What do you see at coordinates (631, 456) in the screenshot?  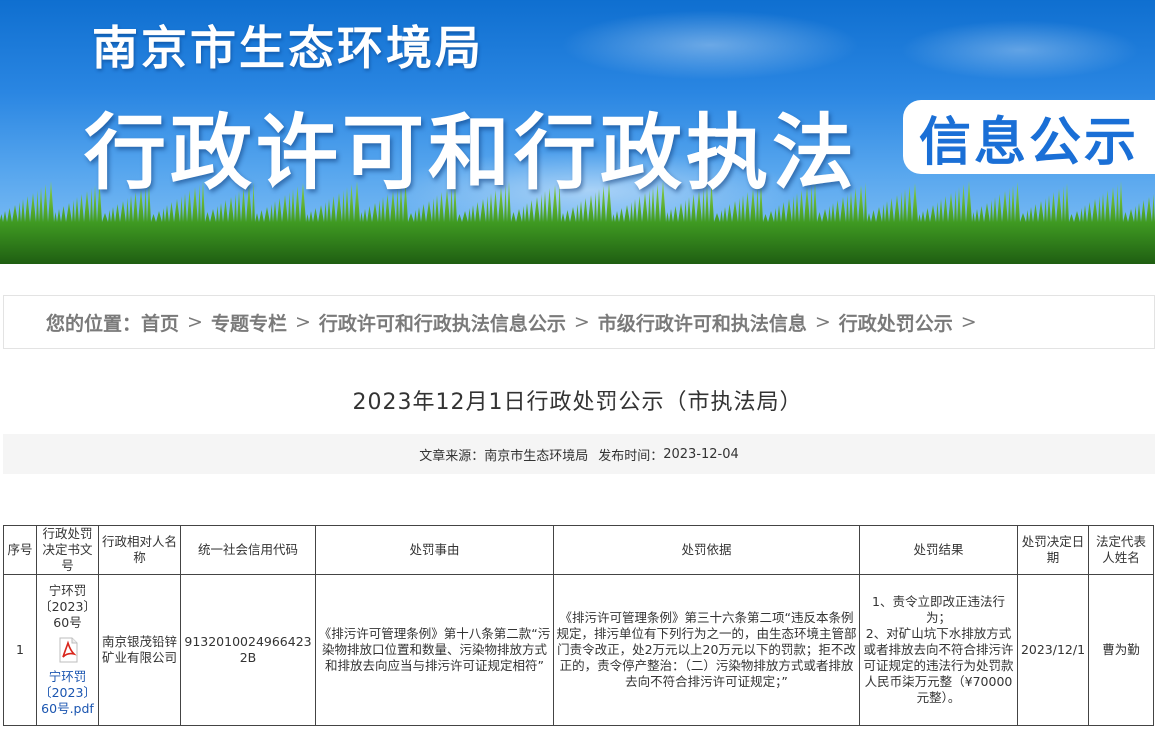 I see `date-label: 发布时间：` at bounding box center [631, 456].